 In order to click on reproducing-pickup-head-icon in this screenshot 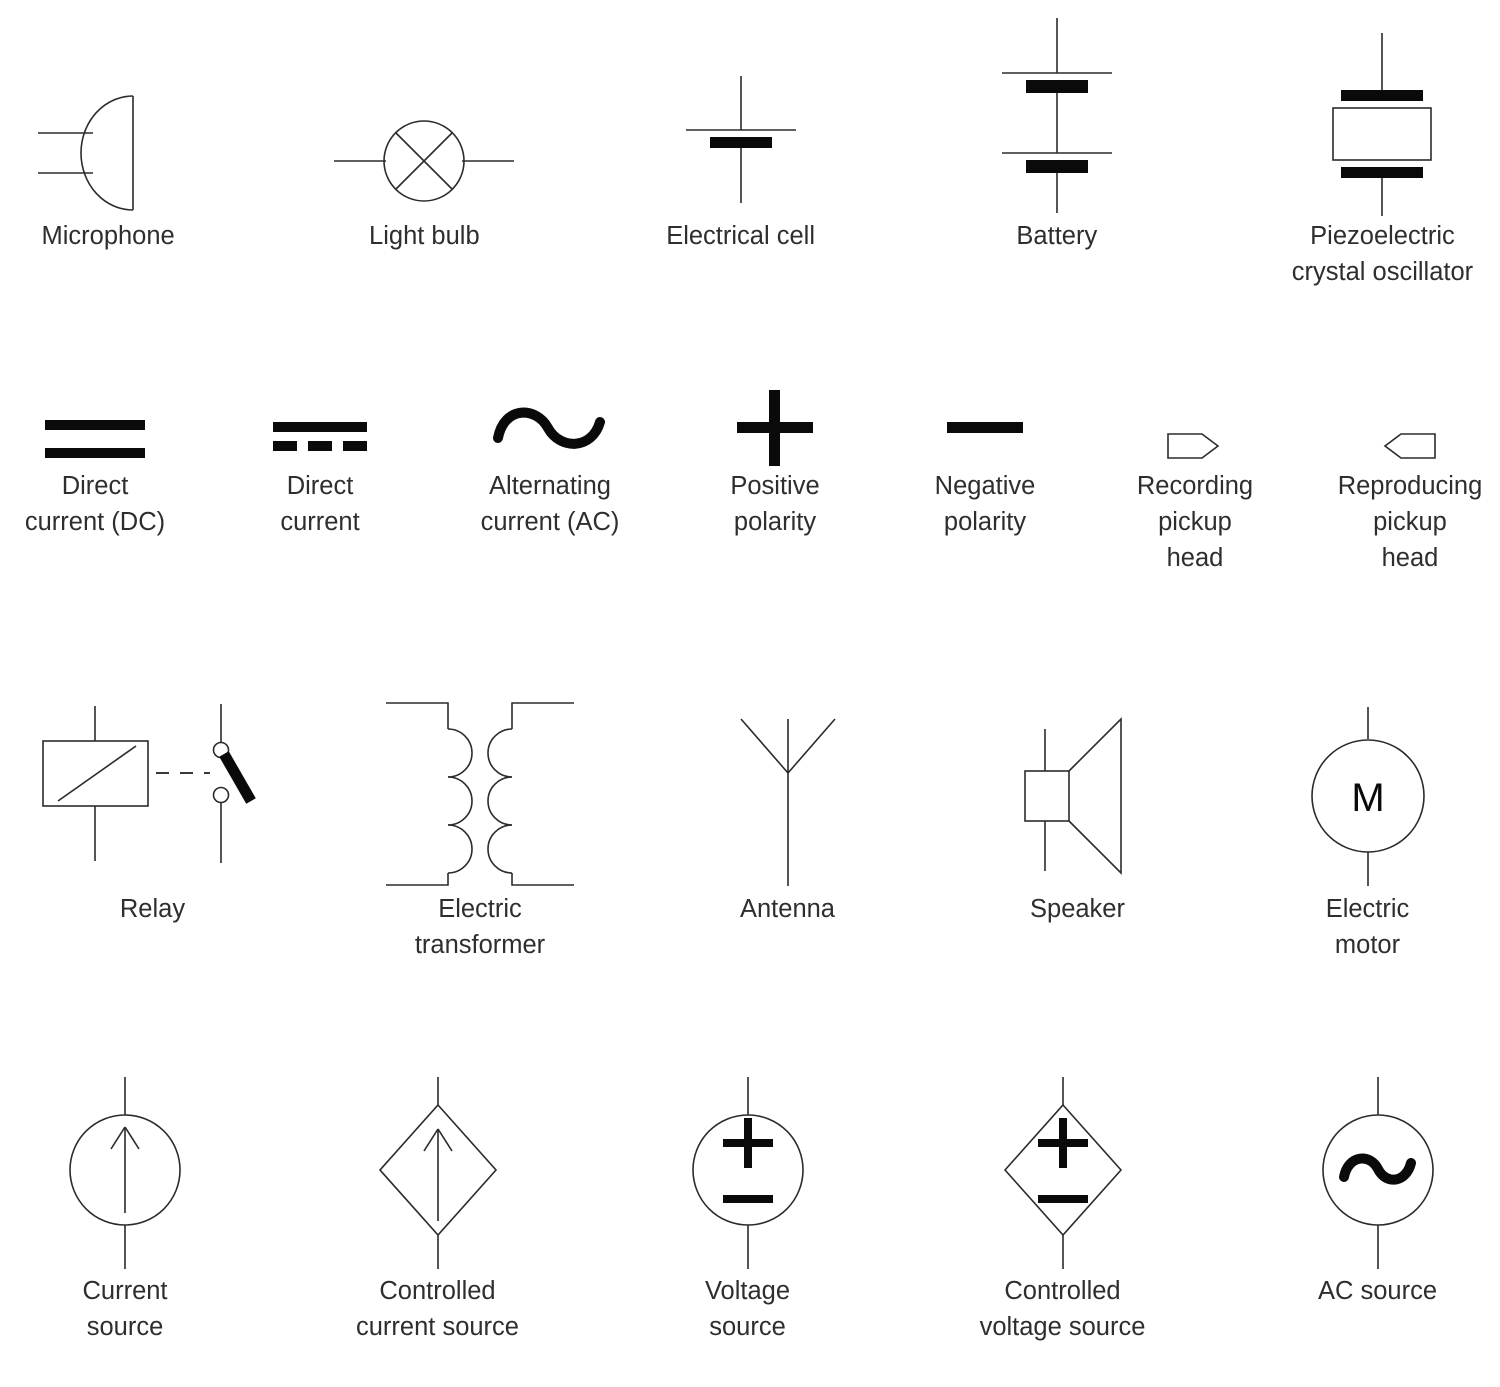, I will do `click(1410, 428)`.